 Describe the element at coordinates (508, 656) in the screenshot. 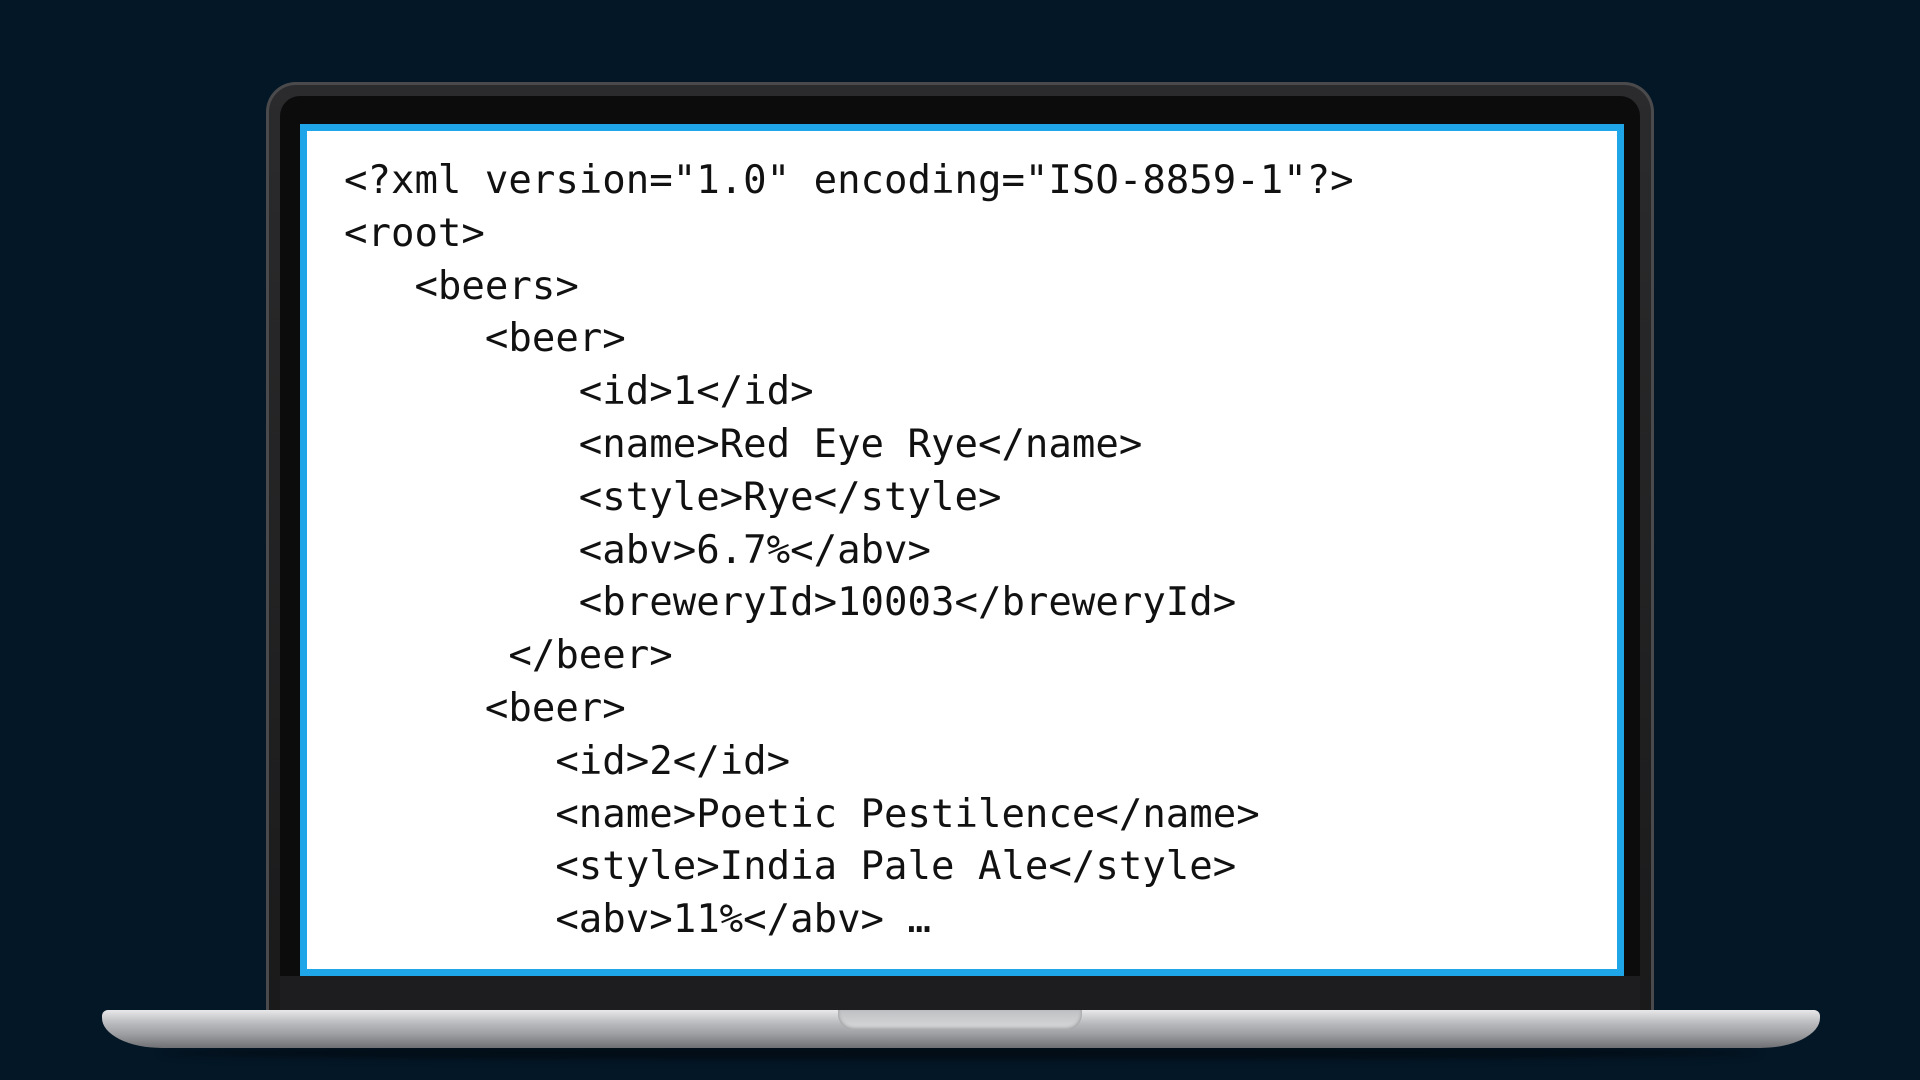

I see `code-line-beer-close: </beer>` at that location.